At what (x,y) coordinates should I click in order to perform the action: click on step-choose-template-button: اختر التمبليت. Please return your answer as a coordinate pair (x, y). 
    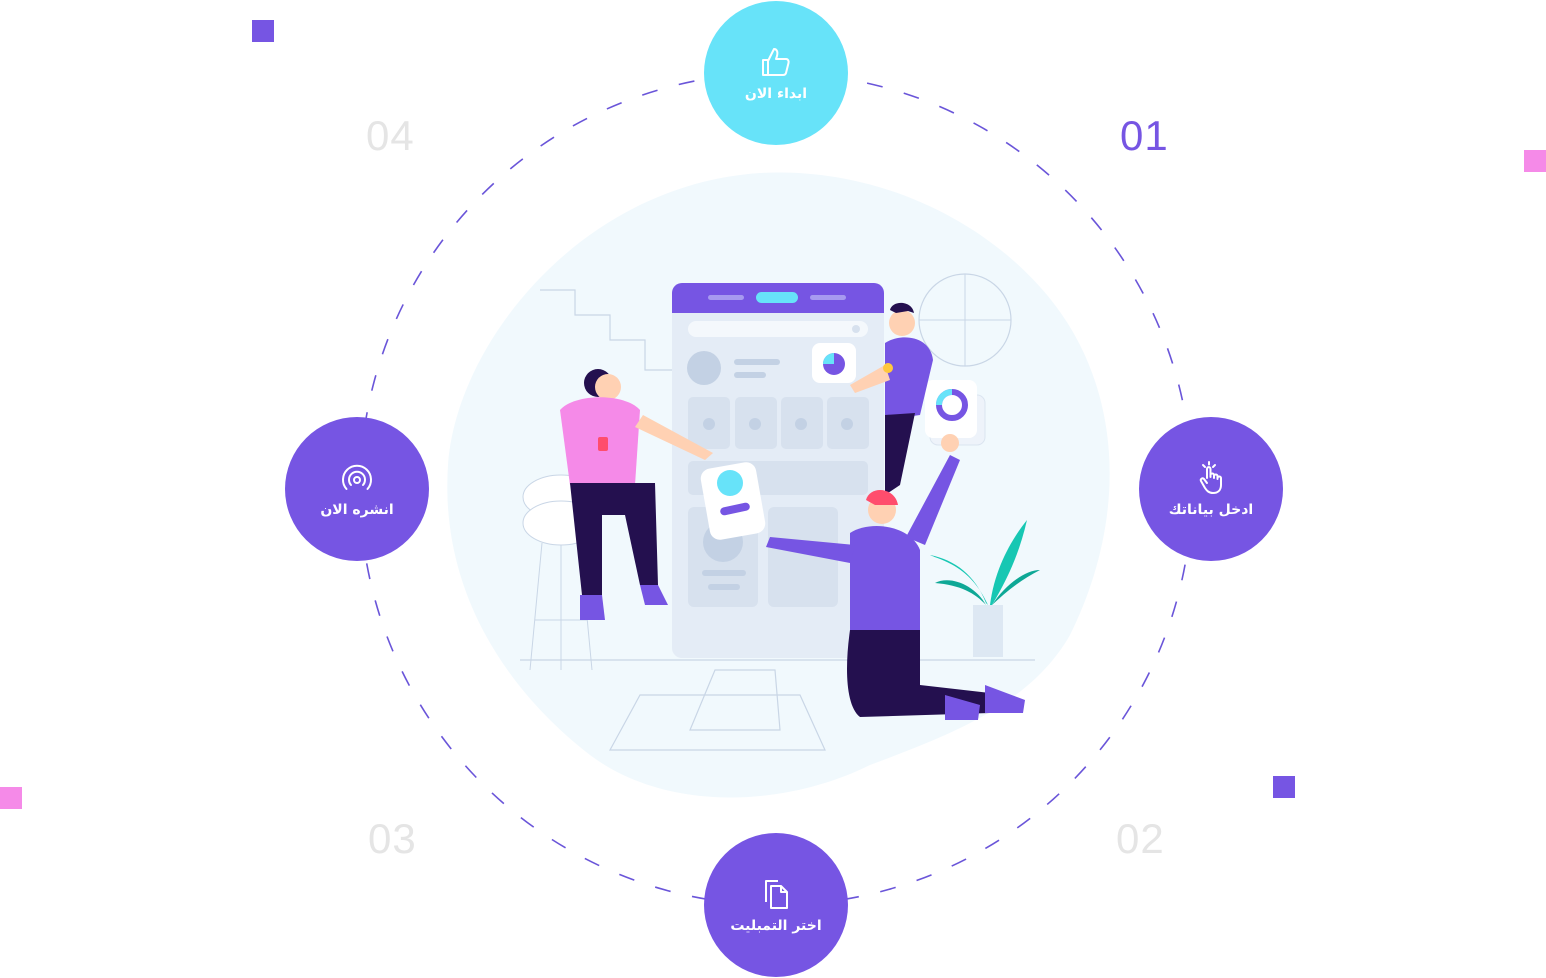
    Looking at the image, I should click on (776, 905).